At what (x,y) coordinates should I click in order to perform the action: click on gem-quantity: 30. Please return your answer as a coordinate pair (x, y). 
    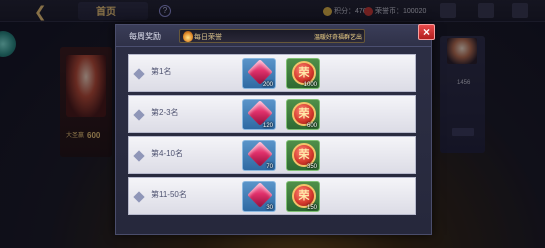
    Looking at the image, I should click on (269, 208).